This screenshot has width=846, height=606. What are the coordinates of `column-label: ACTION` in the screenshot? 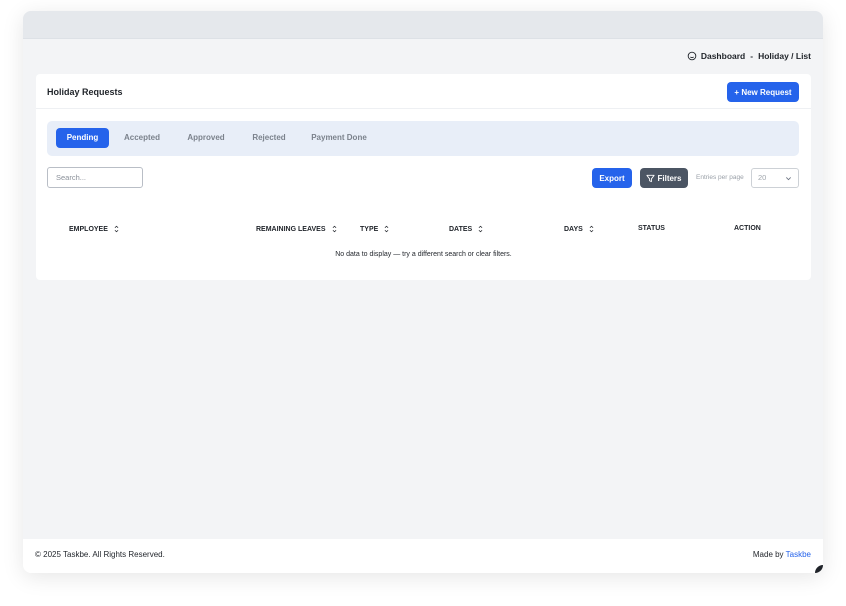 It's located at (747, 228).